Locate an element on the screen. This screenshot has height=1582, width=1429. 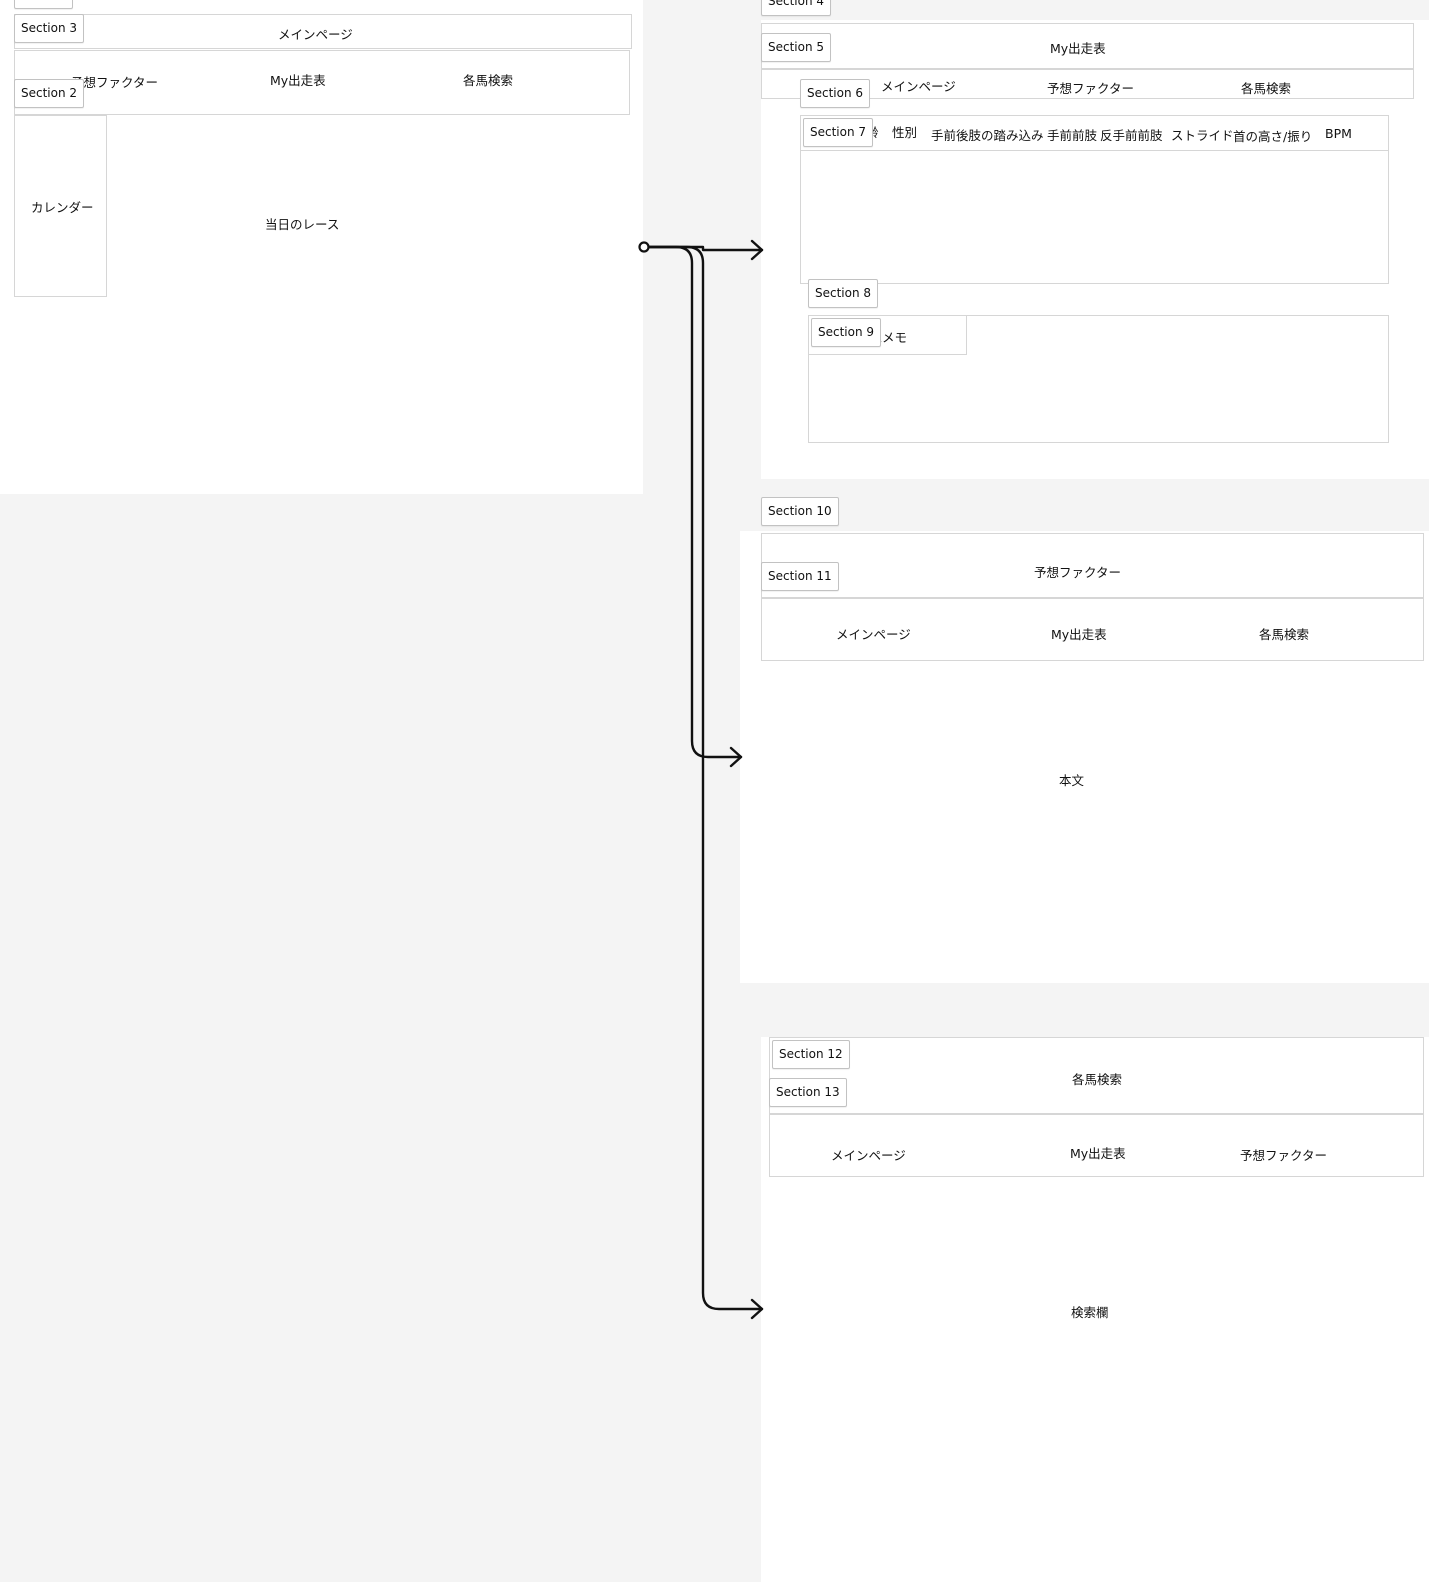
section-tag: Section 2 is located at coordinates (49, 93).